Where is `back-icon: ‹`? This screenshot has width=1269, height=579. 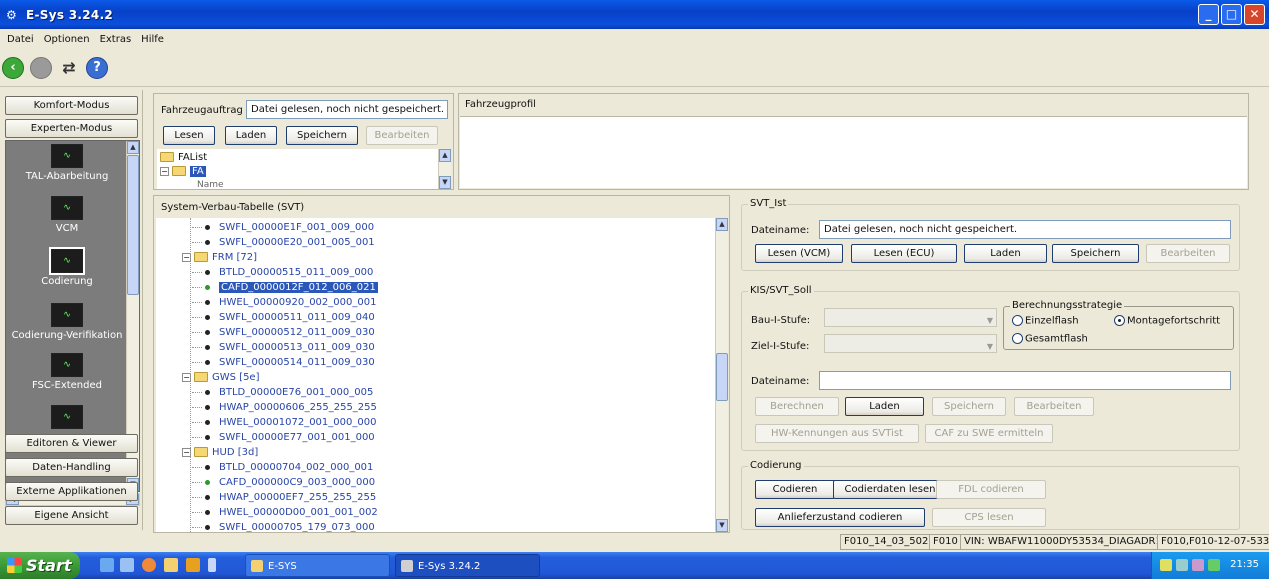 back-icon: ‹ is located at coordinates (13, 67).